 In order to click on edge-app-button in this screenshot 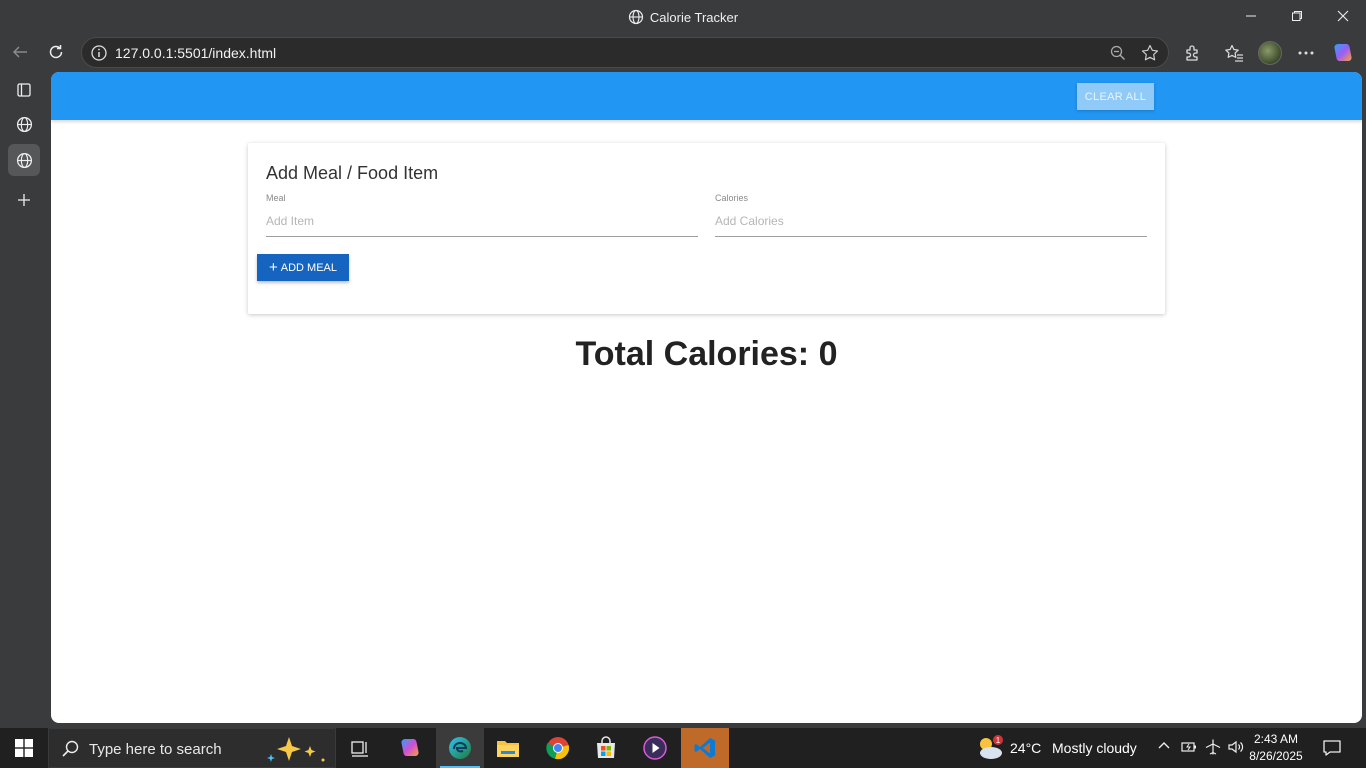, I will do `click(460, 748)`.